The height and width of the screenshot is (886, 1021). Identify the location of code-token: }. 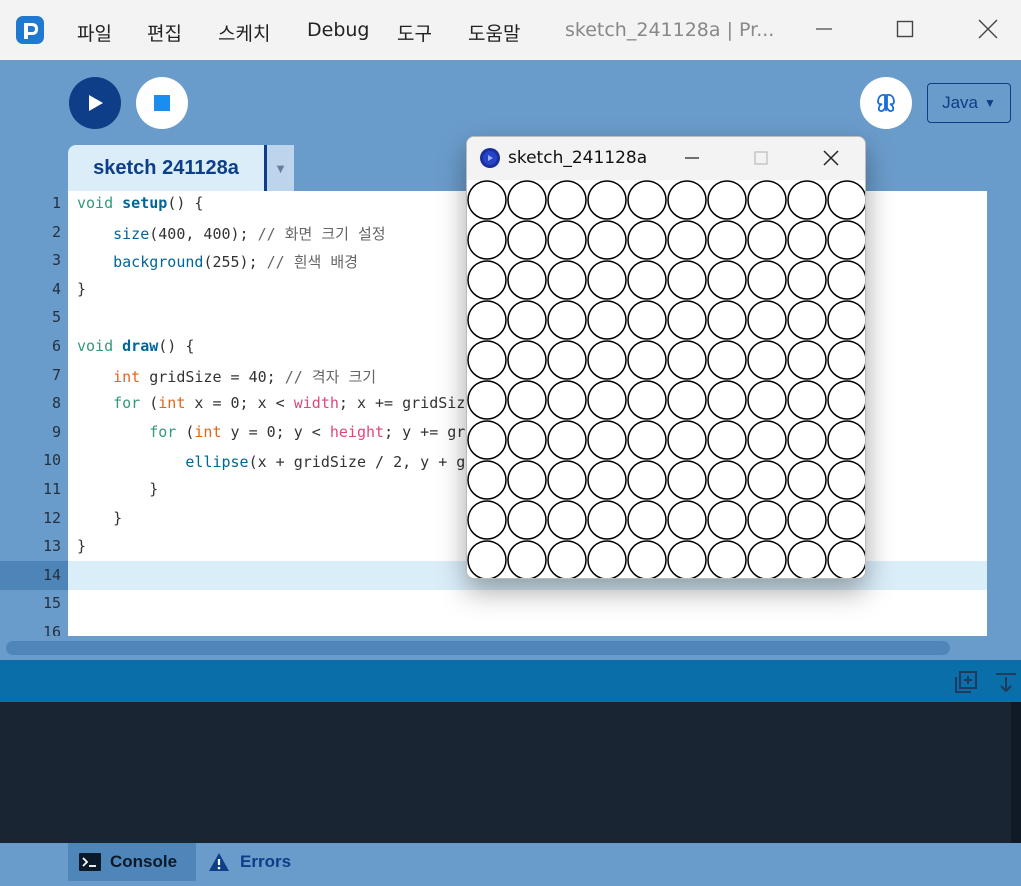
(82, 546).